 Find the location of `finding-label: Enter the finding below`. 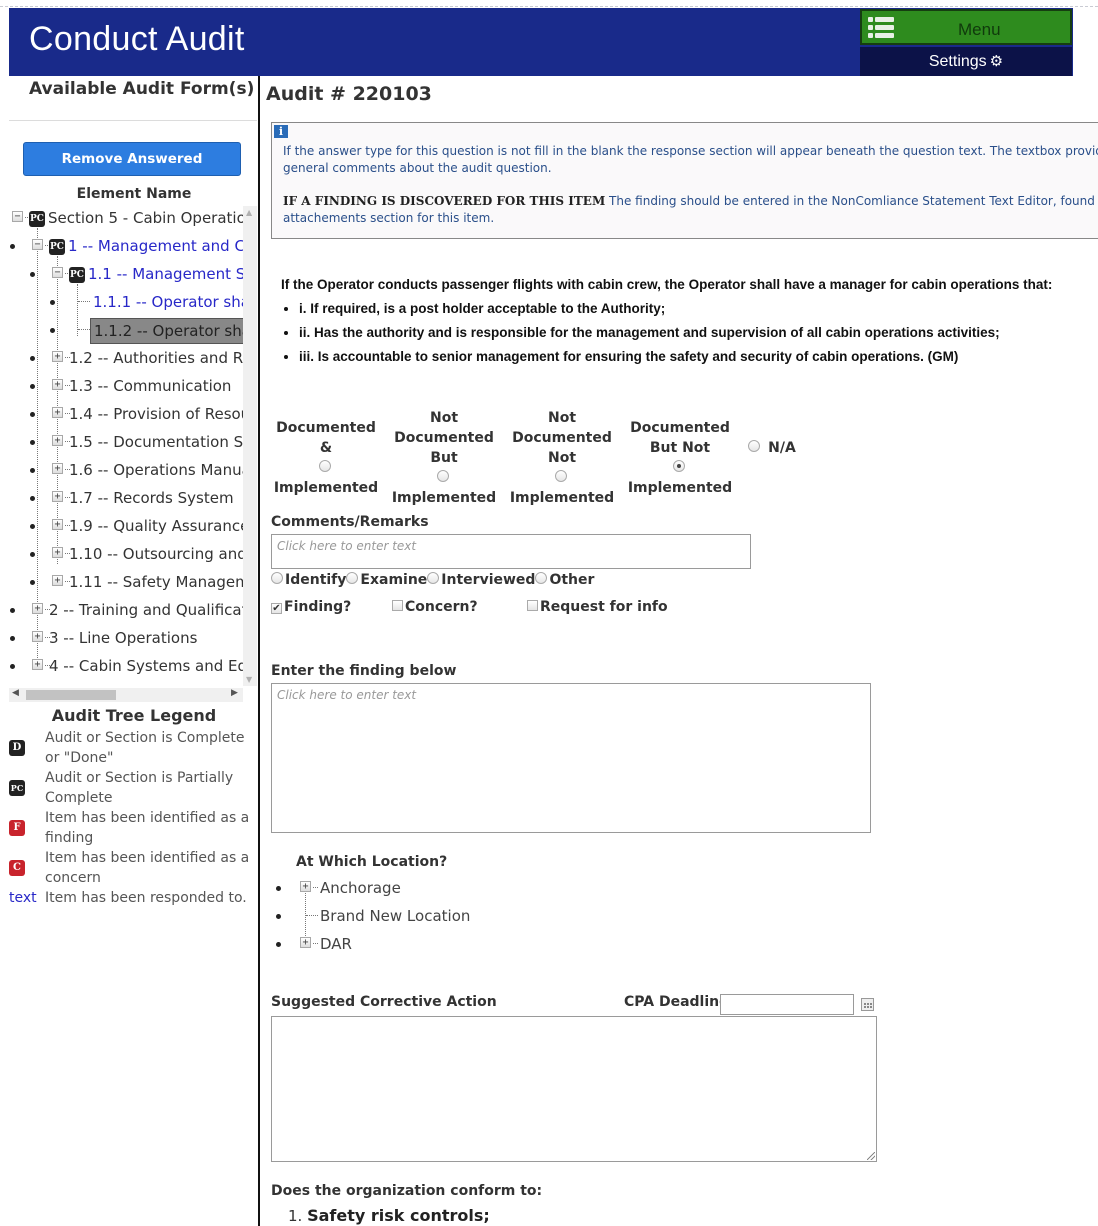

finding-label: Enter the finding below is located at coordinates (364, 671).